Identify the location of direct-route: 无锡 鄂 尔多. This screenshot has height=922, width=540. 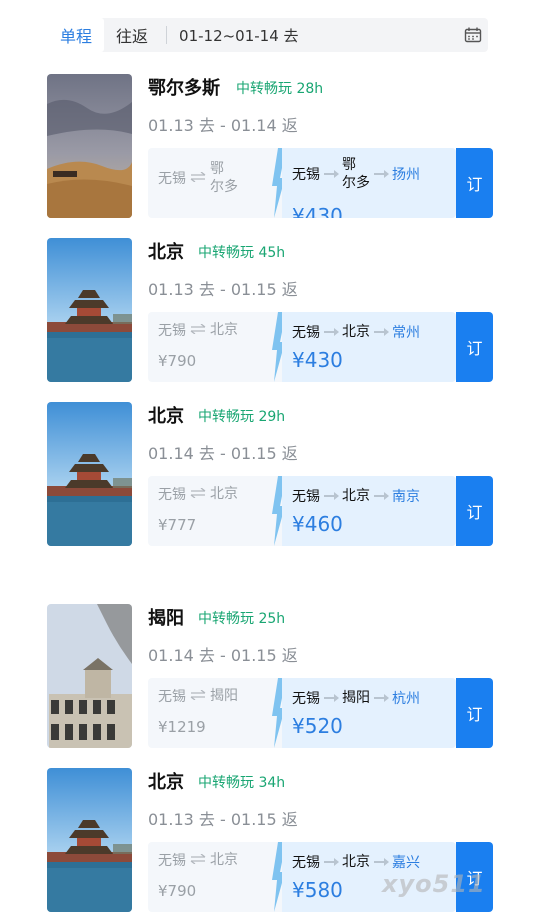
(211, 183).